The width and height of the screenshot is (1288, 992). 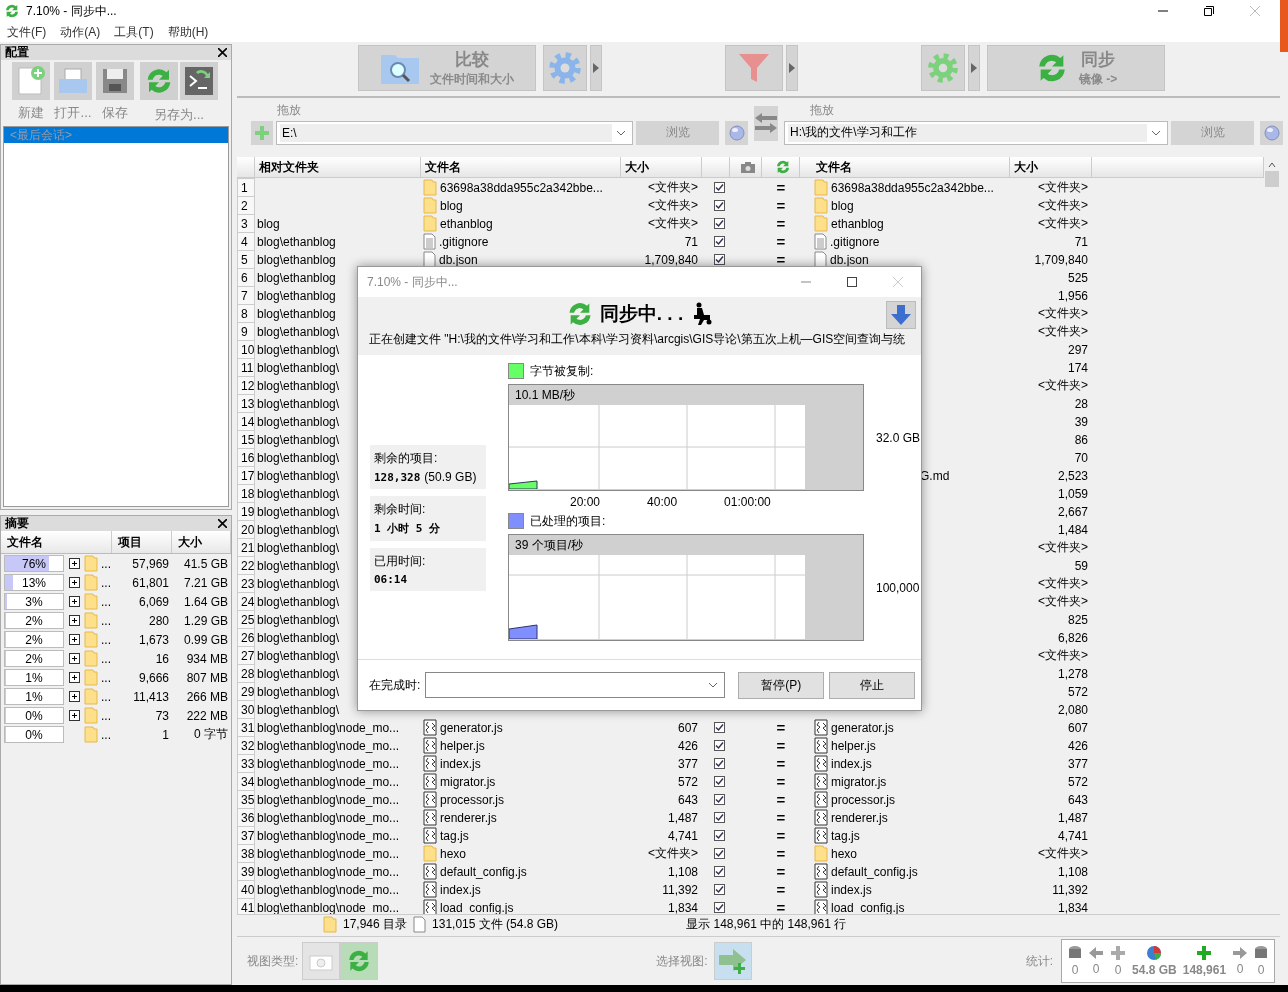 What do you see at coordinates (851, 889) in the screenshot?
I see `file-name: index.js` at bounding box center [851, 889].